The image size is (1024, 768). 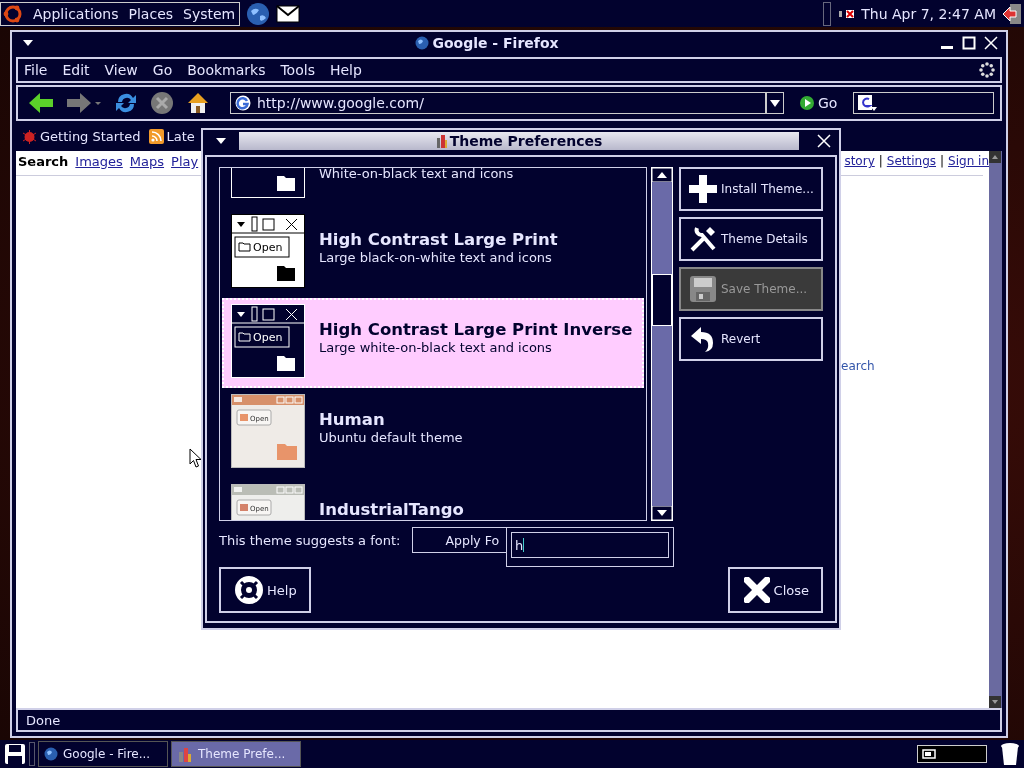 I want to click on tools-icon, so click(x=703, y=239).